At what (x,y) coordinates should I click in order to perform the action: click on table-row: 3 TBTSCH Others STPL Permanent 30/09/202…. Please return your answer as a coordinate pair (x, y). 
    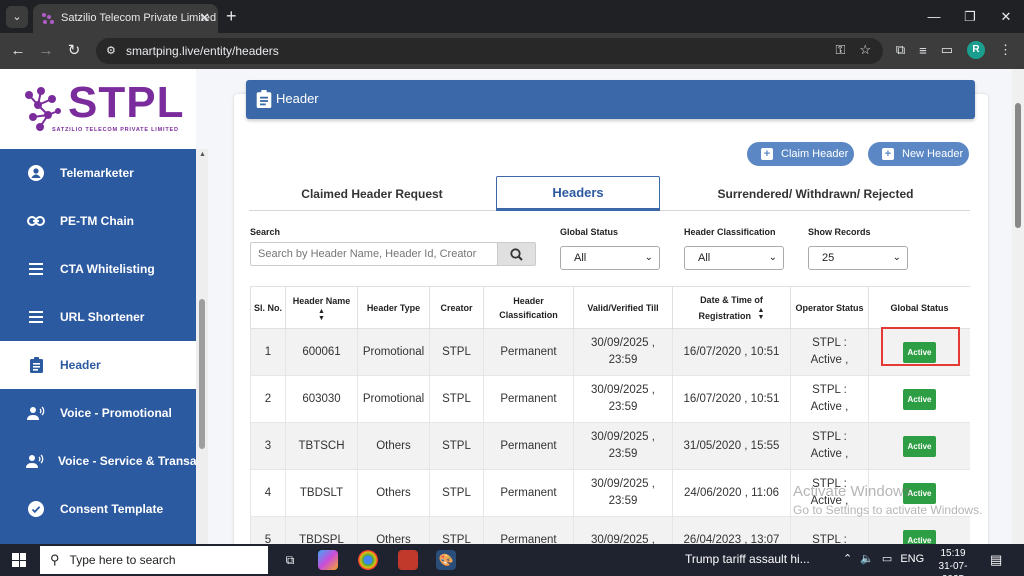
    Looking at the image, I should click on (610, 446).